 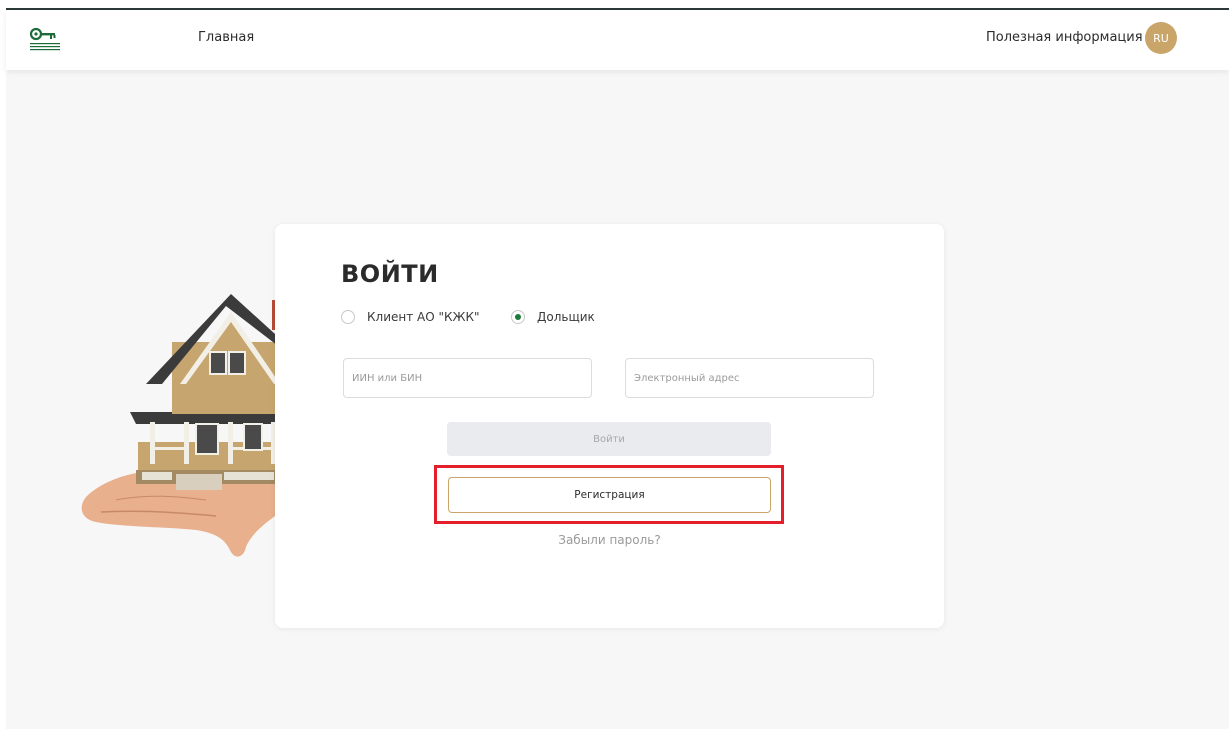 I want to click on register-button: Регистрация, so click(x=609, y=495).